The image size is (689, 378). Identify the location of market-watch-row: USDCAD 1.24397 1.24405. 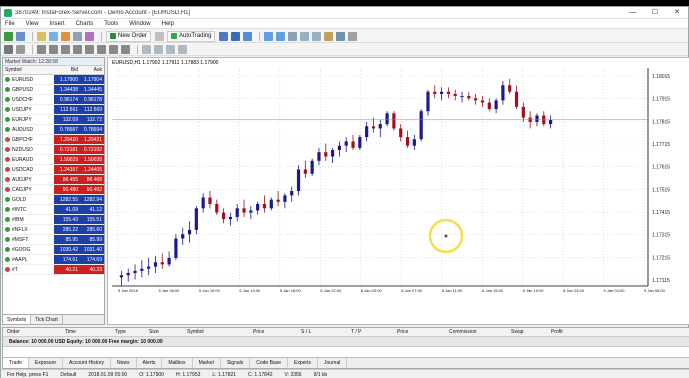
(53, 170).